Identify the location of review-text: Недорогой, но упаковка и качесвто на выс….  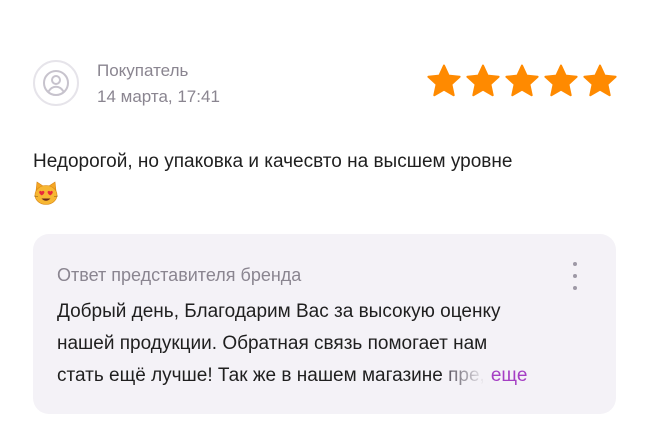
(273, 161).